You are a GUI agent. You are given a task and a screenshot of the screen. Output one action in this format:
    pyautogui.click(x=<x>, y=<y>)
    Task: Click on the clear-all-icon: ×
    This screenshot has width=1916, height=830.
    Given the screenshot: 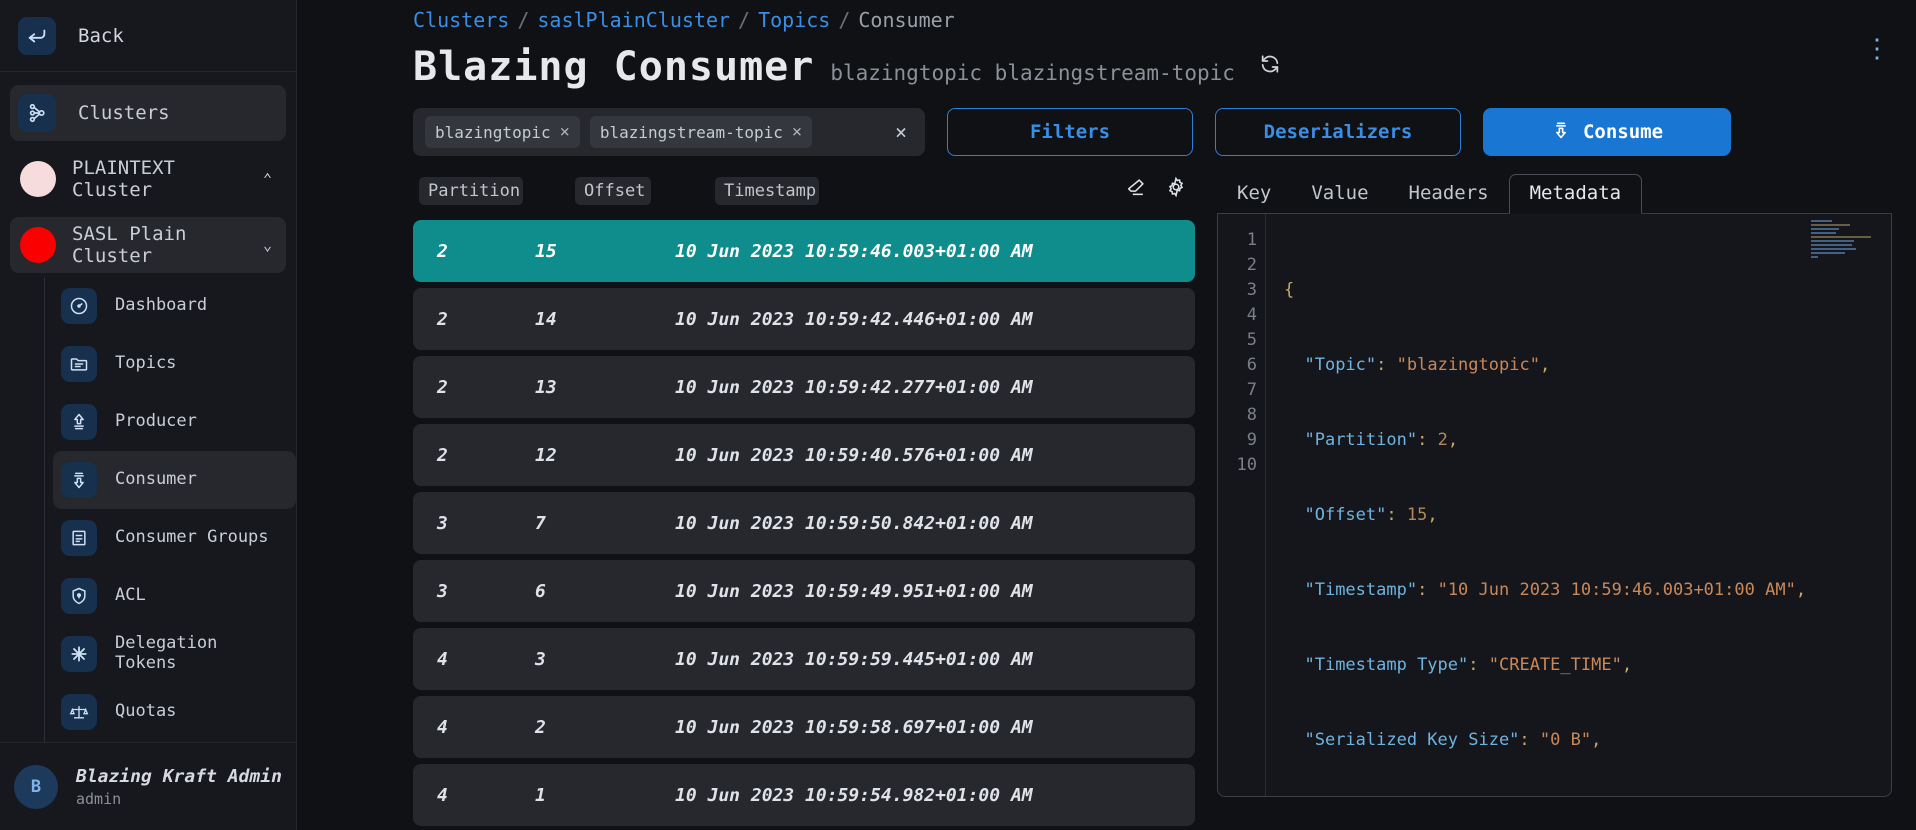 What is the action you would take?
    pyautogui.click(x=901, y=132)
    